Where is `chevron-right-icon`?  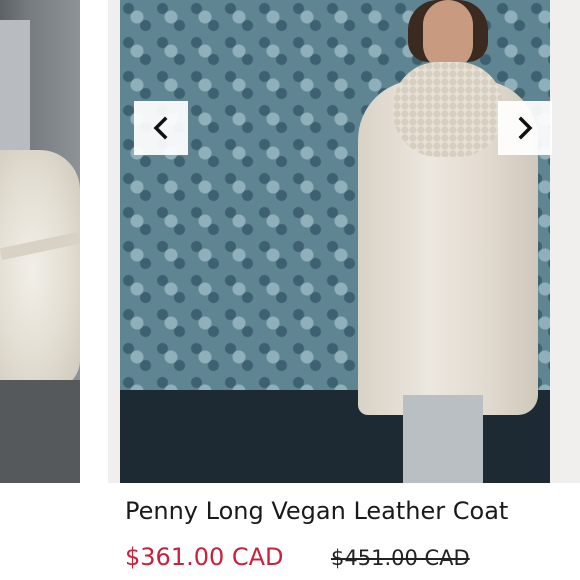 chevron-right-icon is located at coordinates (525, 128).